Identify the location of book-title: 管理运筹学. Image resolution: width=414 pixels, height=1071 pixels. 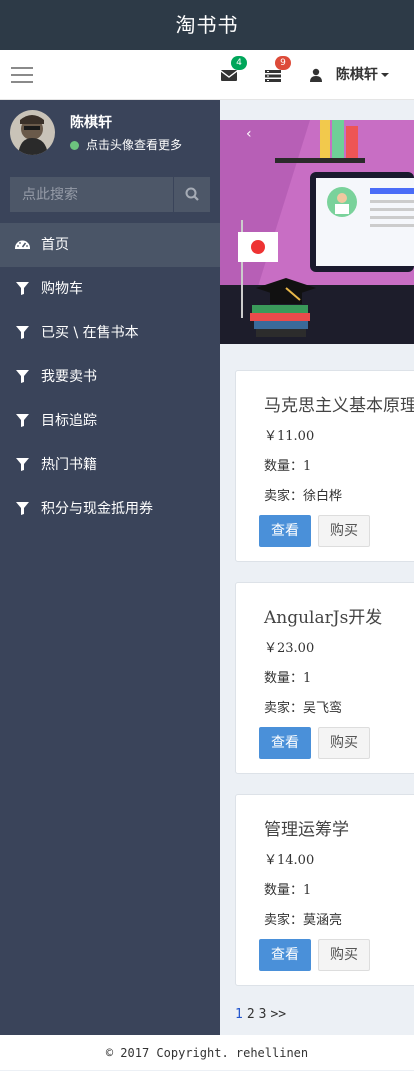
(306, 830).